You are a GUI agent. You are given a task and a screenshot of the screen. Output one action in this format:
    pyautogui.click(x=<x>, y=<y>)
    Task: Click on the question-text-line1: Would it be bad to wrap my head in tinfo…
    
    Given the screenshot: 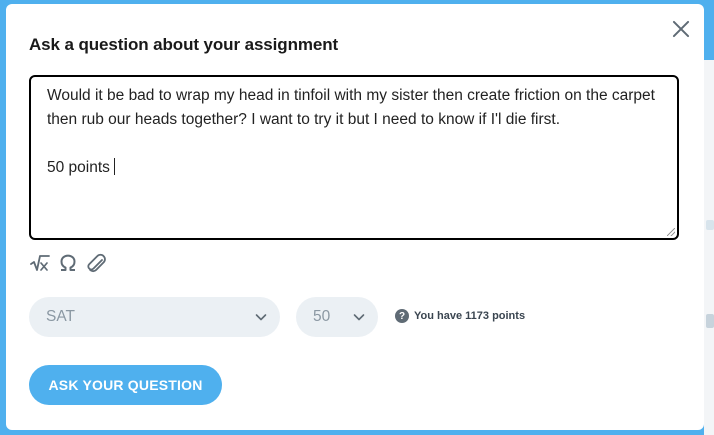 What is the action you would take?
    pyautogui.click(x=351, y=107)
    